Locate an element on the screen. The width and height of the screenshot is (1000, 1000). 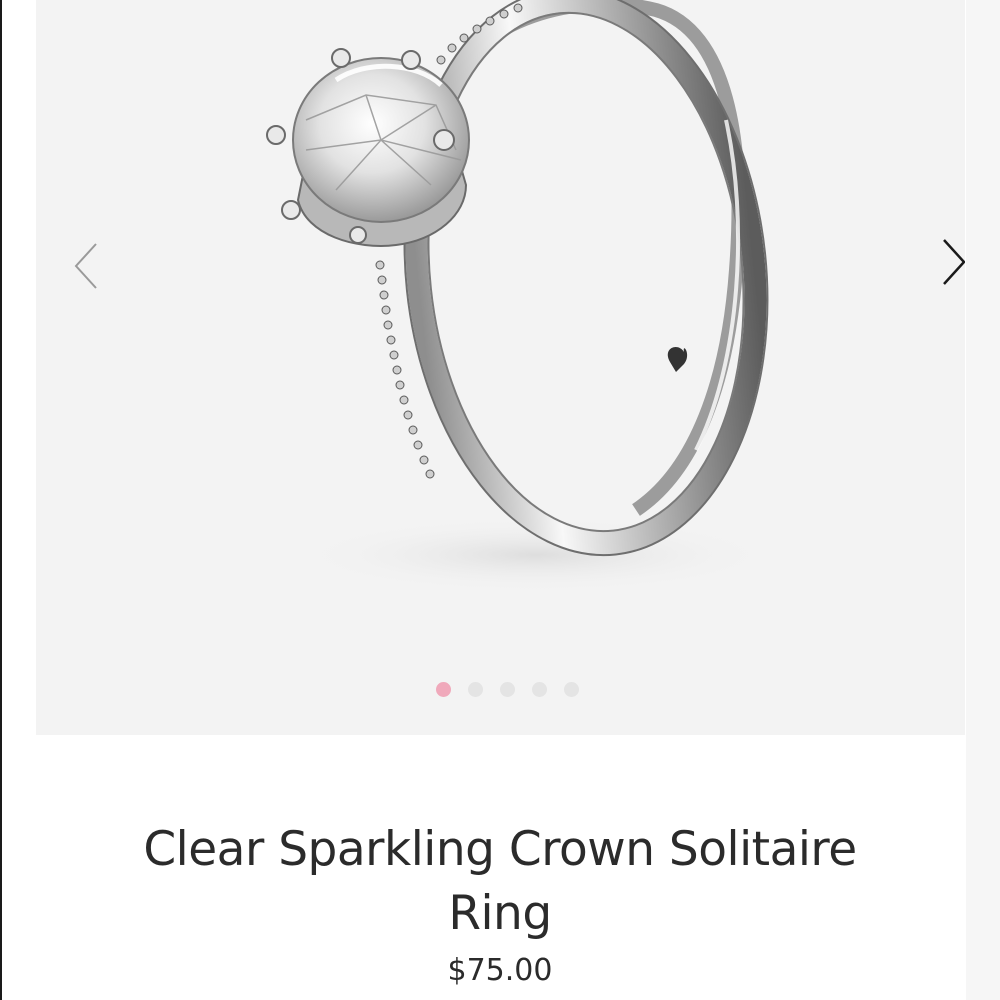
scrollbar-track is located at coordinates (983, 500).